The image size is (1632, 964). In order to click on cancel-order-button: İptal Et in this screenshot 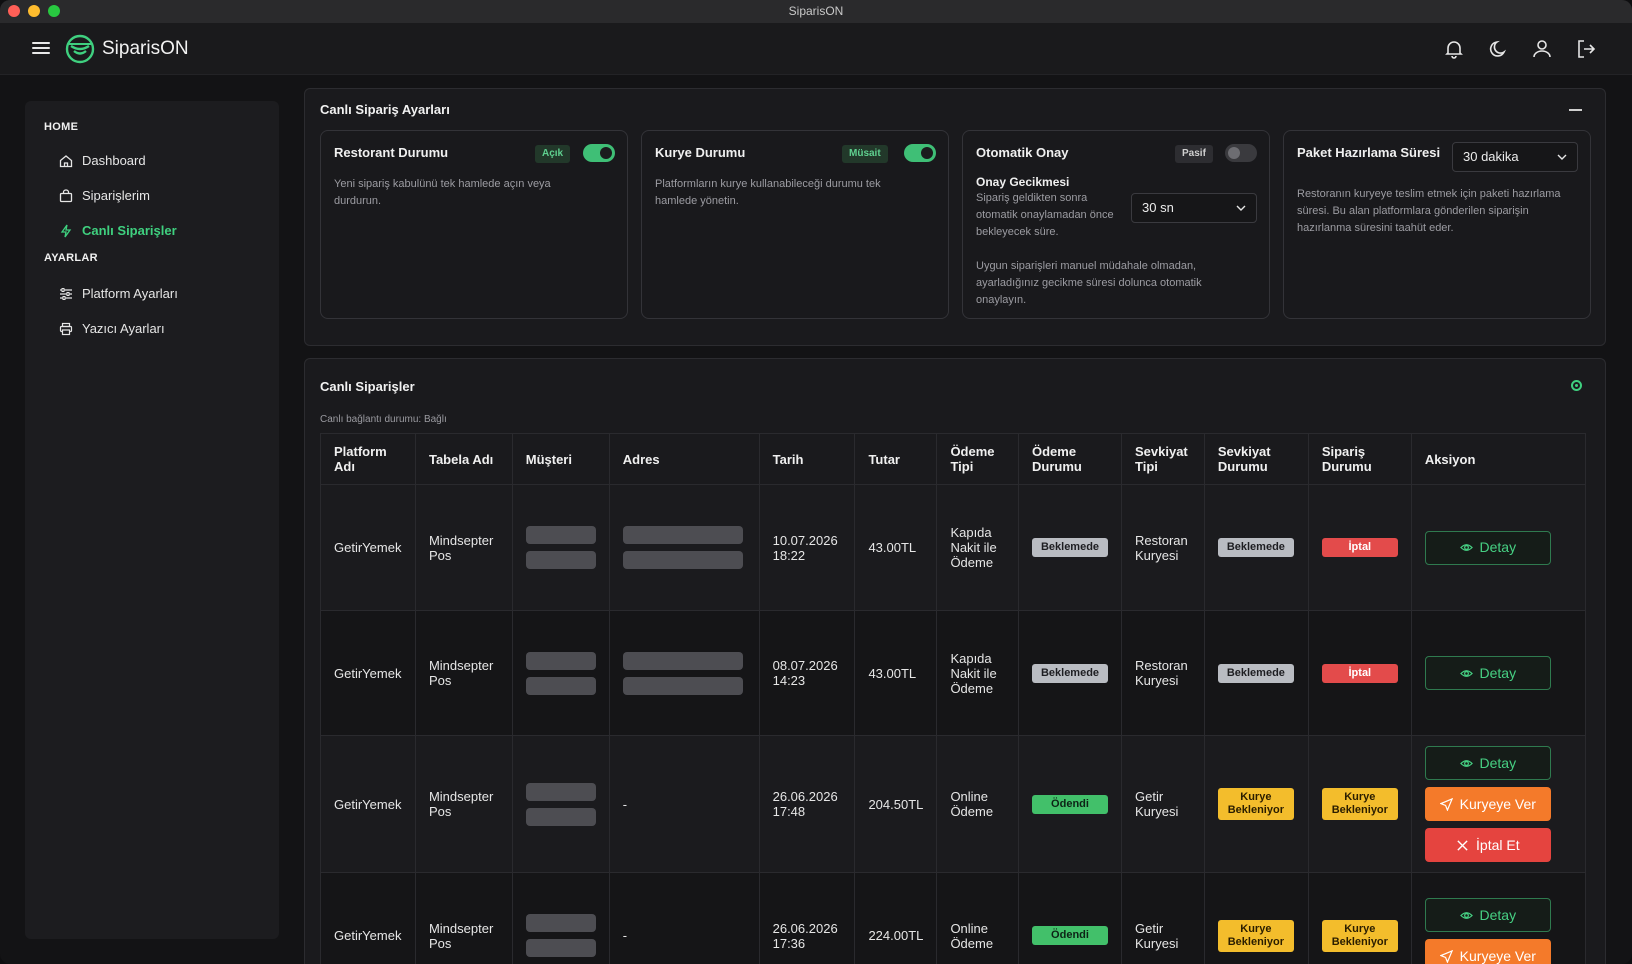, I will do `click(1487, 845)`.